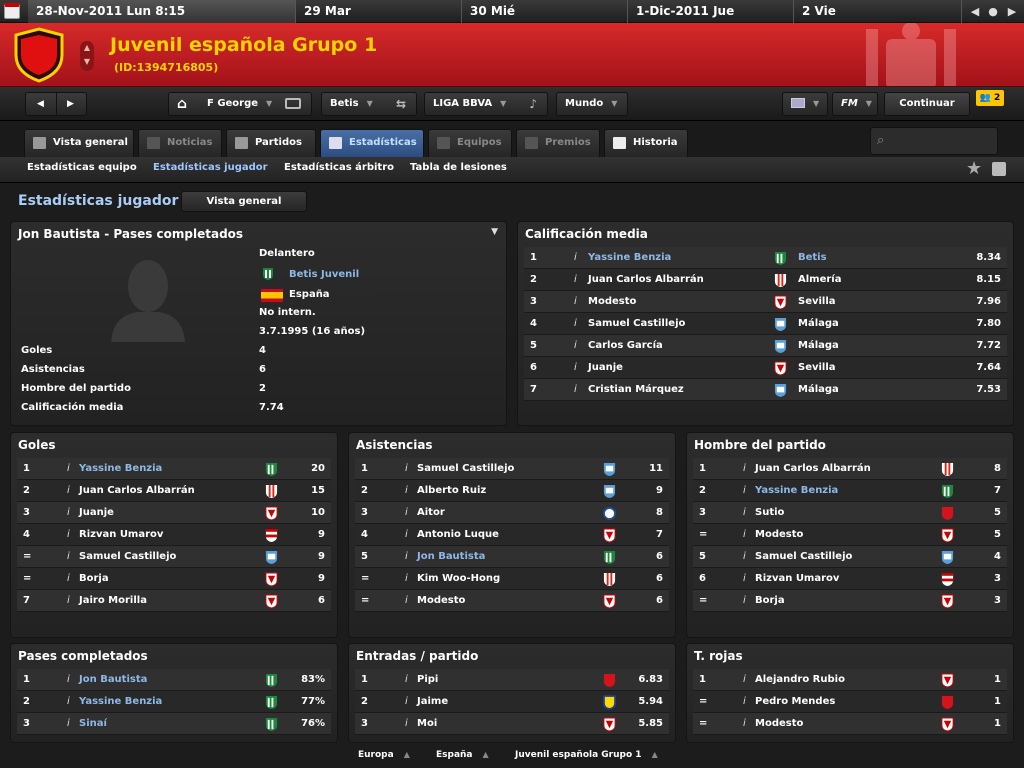 The width and height of the screenshot is (1024, 768). I want to click on player-name: Sutio, so click(769, 513).